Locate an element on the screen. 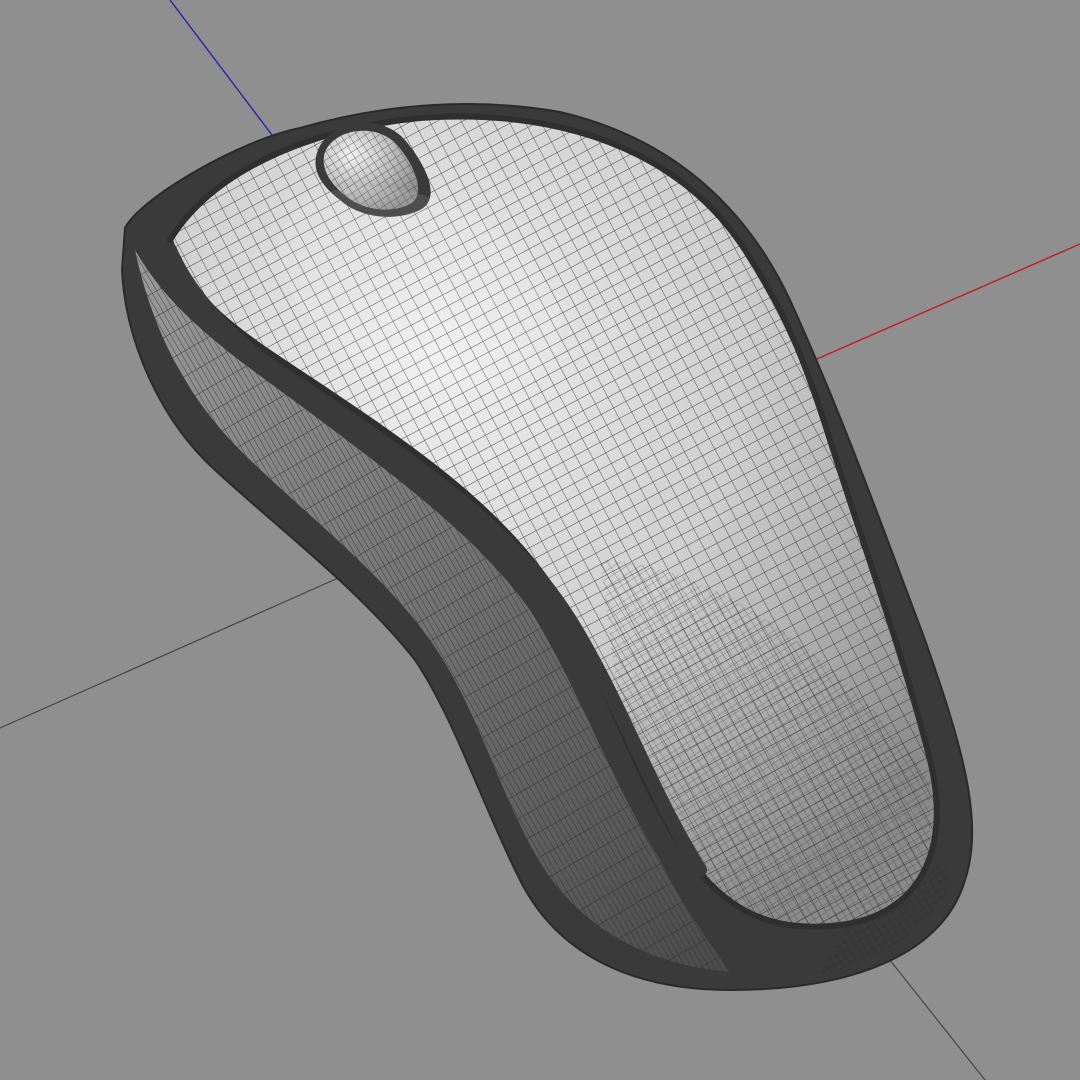 The height and width of the screenshot is (1080, 1080). x-axis-line is located at coordinates (944, 303).